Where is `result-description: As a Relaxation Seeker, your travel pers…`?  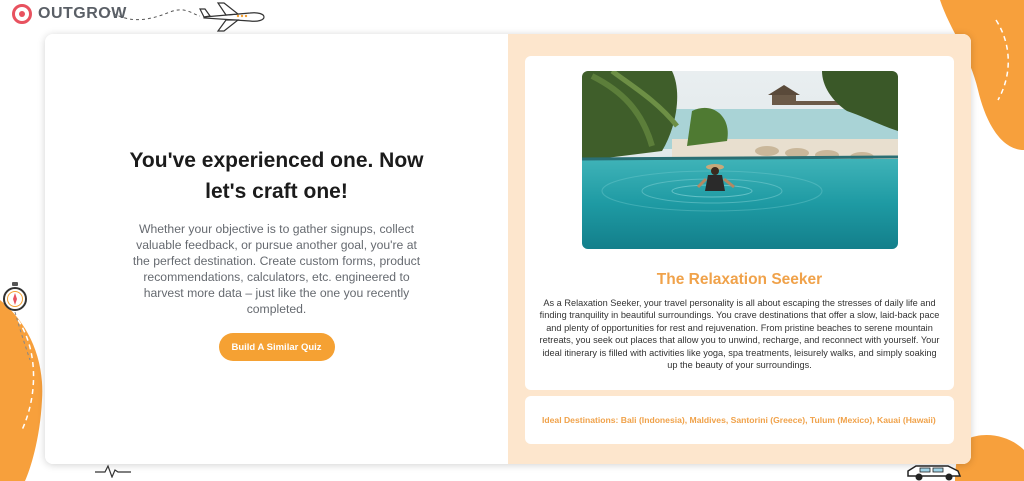 result-description: As a Relaxation Seeker, your travel pers… is located at coordinates (739, 334).